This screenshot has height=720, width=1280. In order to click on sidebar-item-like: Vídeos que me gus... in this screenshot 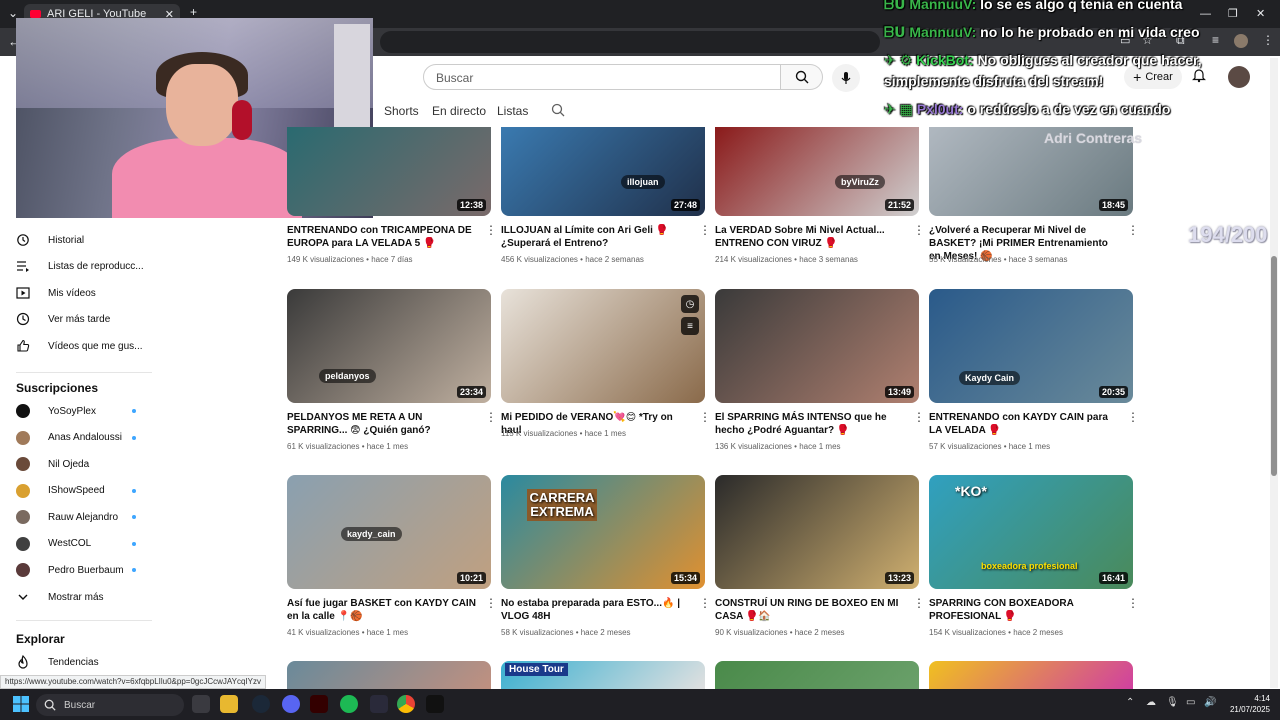, I will do `click(86, 346)`.